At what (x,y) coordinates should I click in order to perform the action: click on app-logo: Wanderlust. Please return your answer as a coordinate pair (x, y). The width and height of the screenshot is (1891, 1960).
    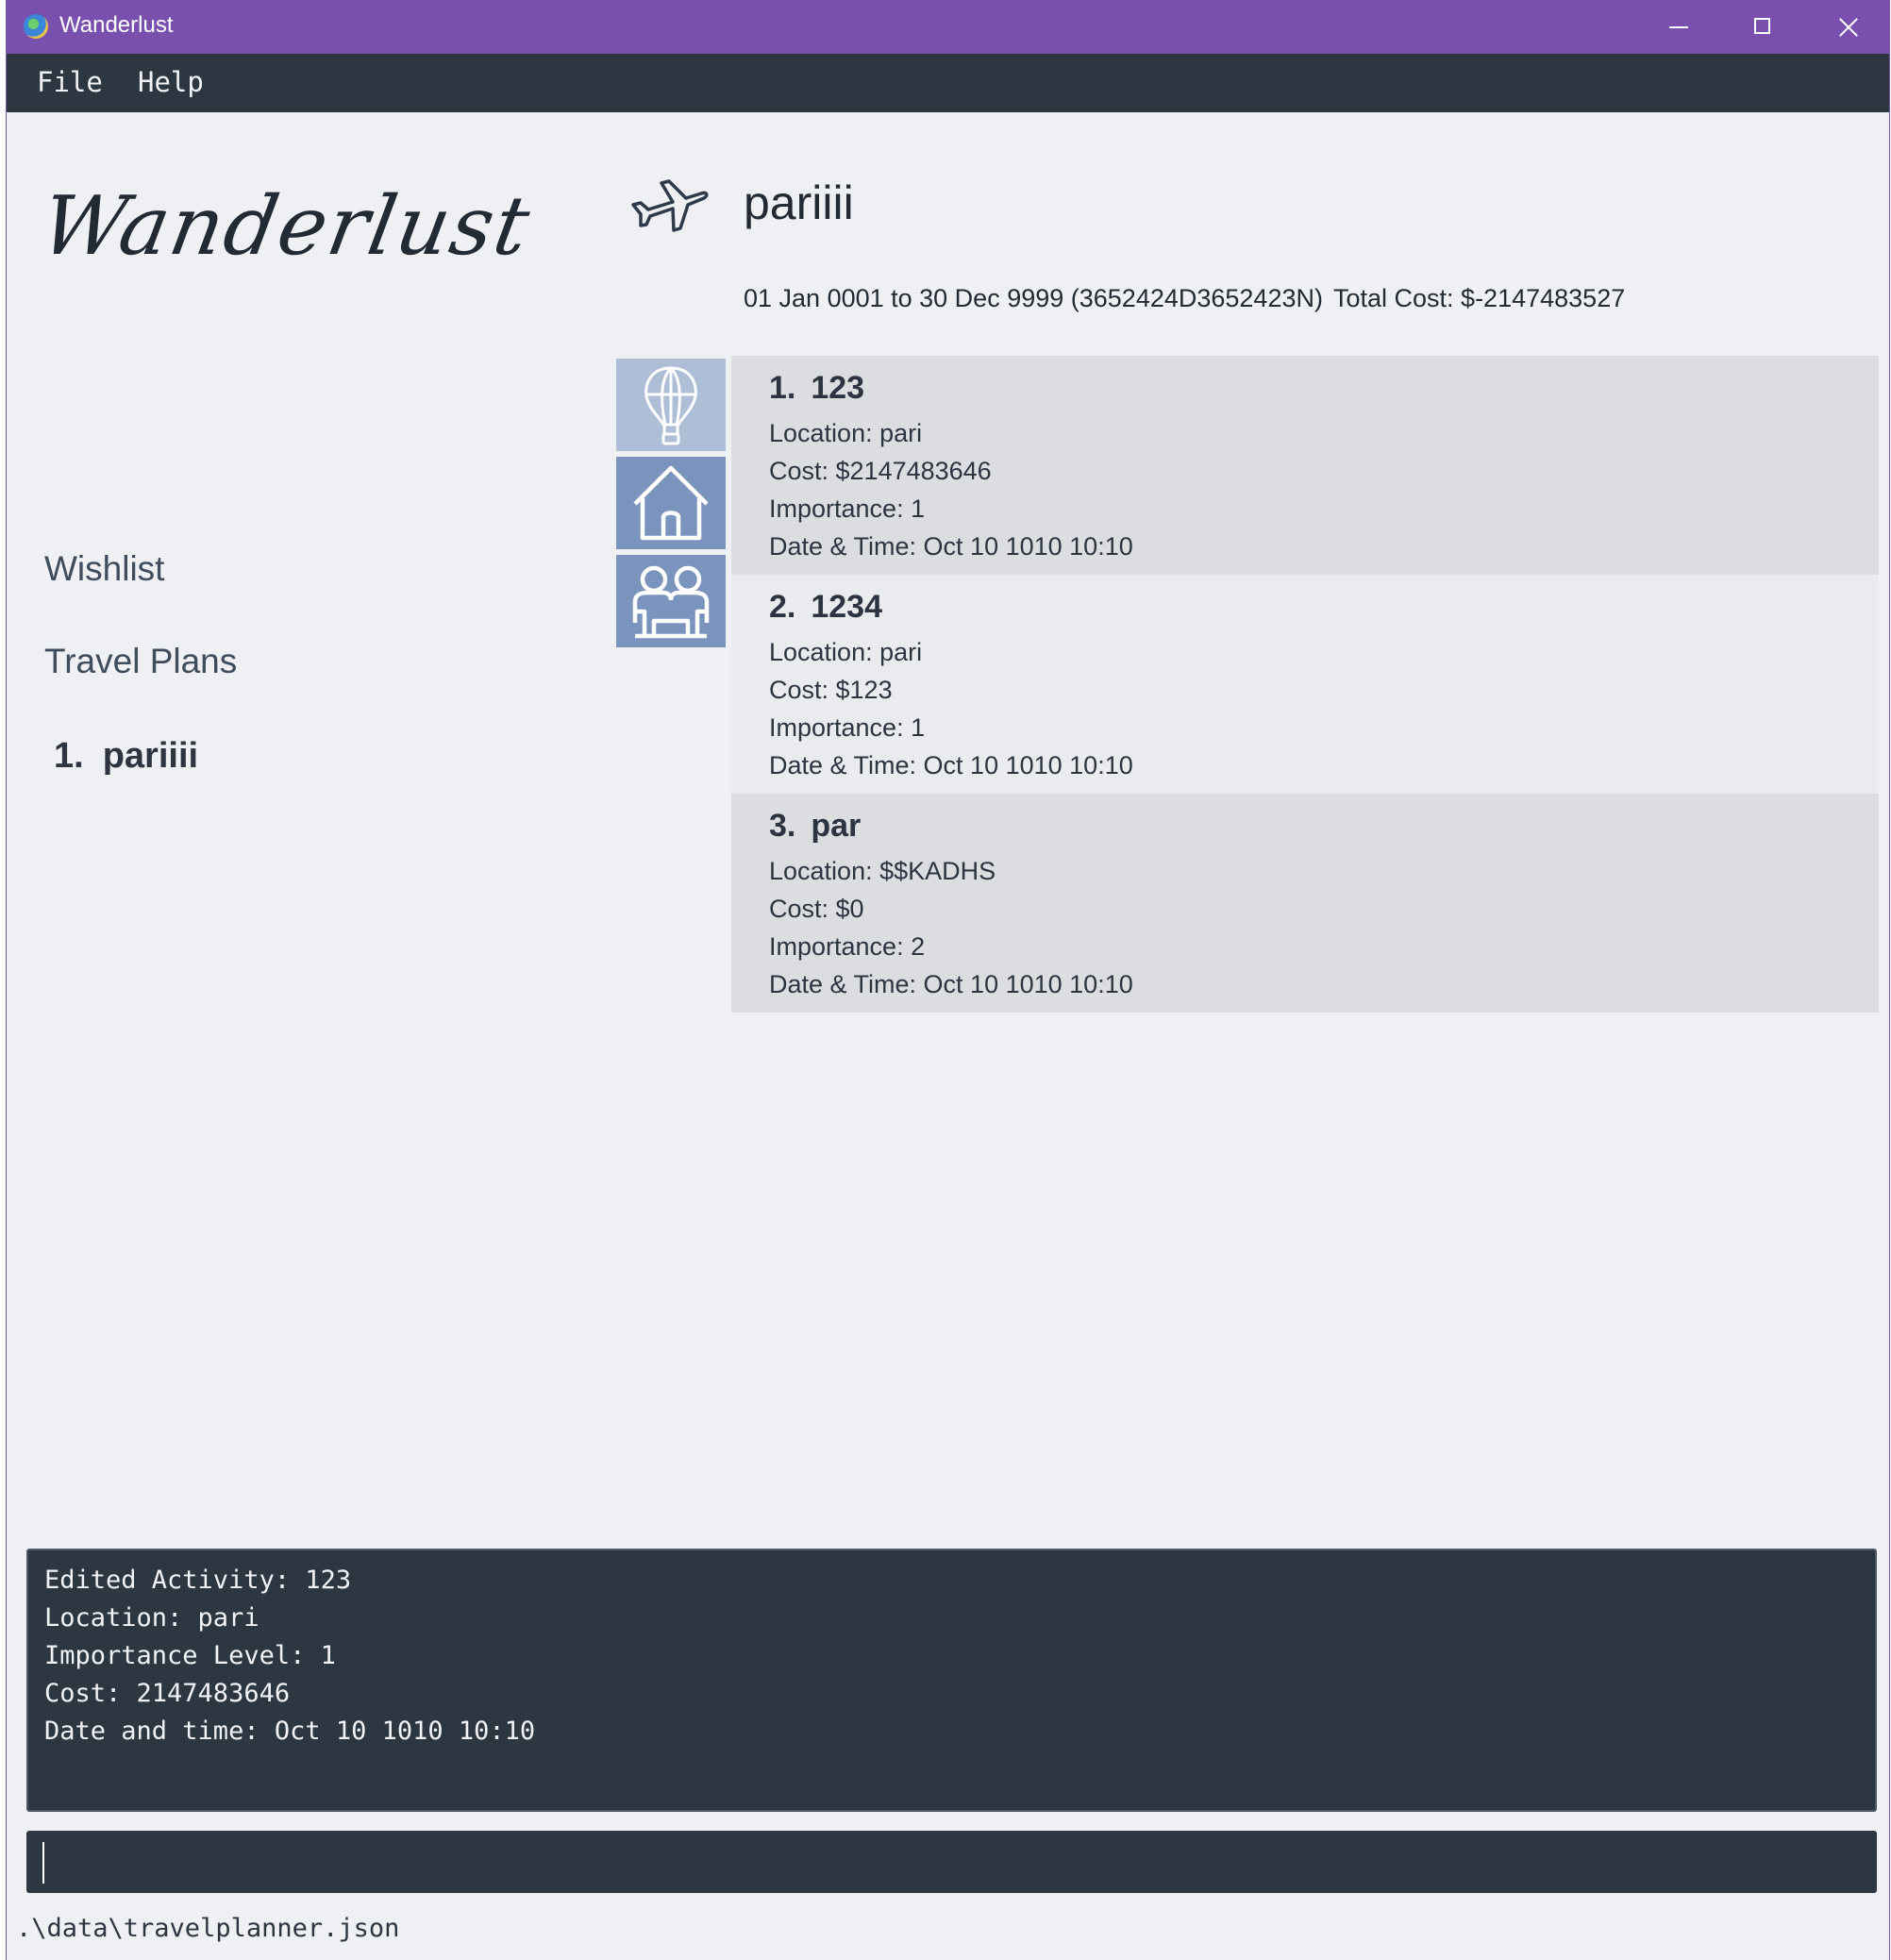
    Looking at the image, I should click on (286, 227).